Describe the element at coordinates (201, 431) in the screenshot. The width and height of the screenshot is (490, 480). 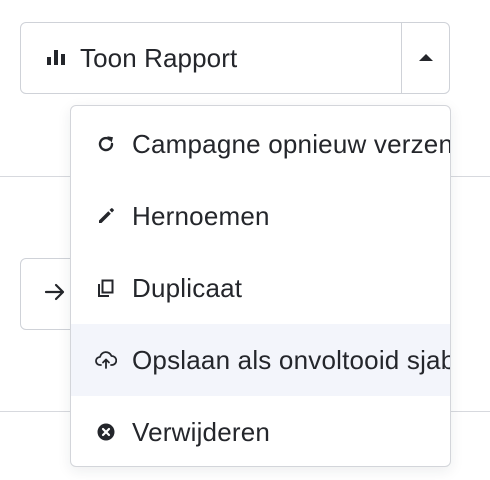
I see `menu-item-label: Verwijderen` at that location.